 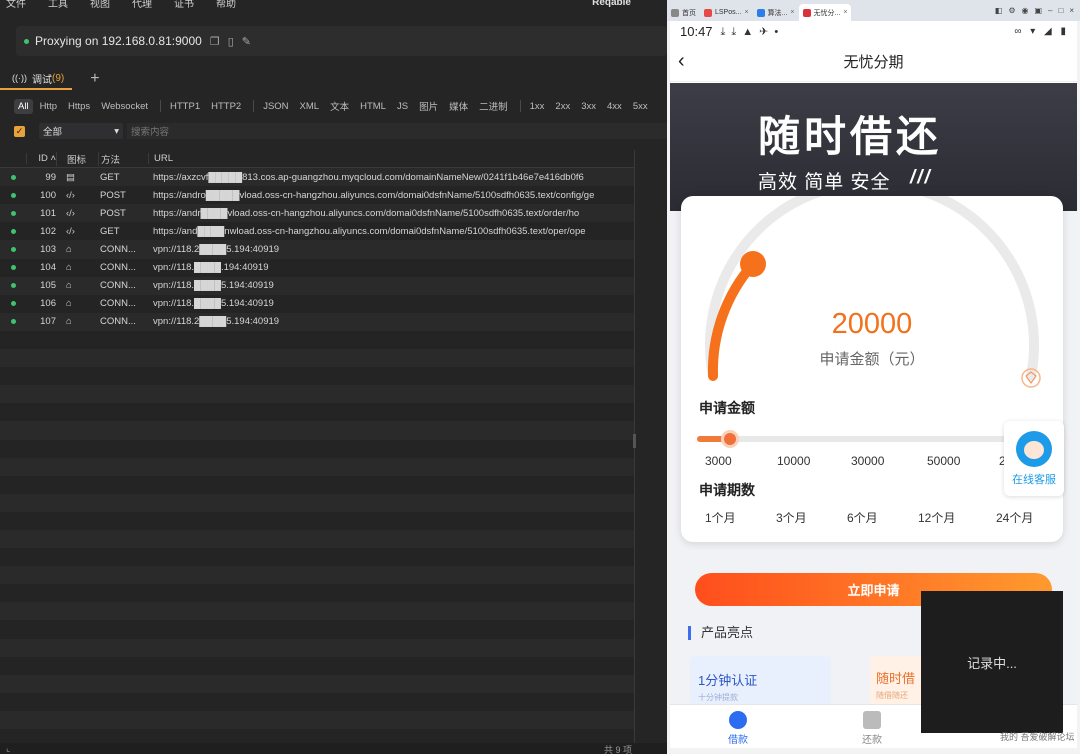 I want to click on bookmark-icon: ▣, so click(x=1038, y=10).